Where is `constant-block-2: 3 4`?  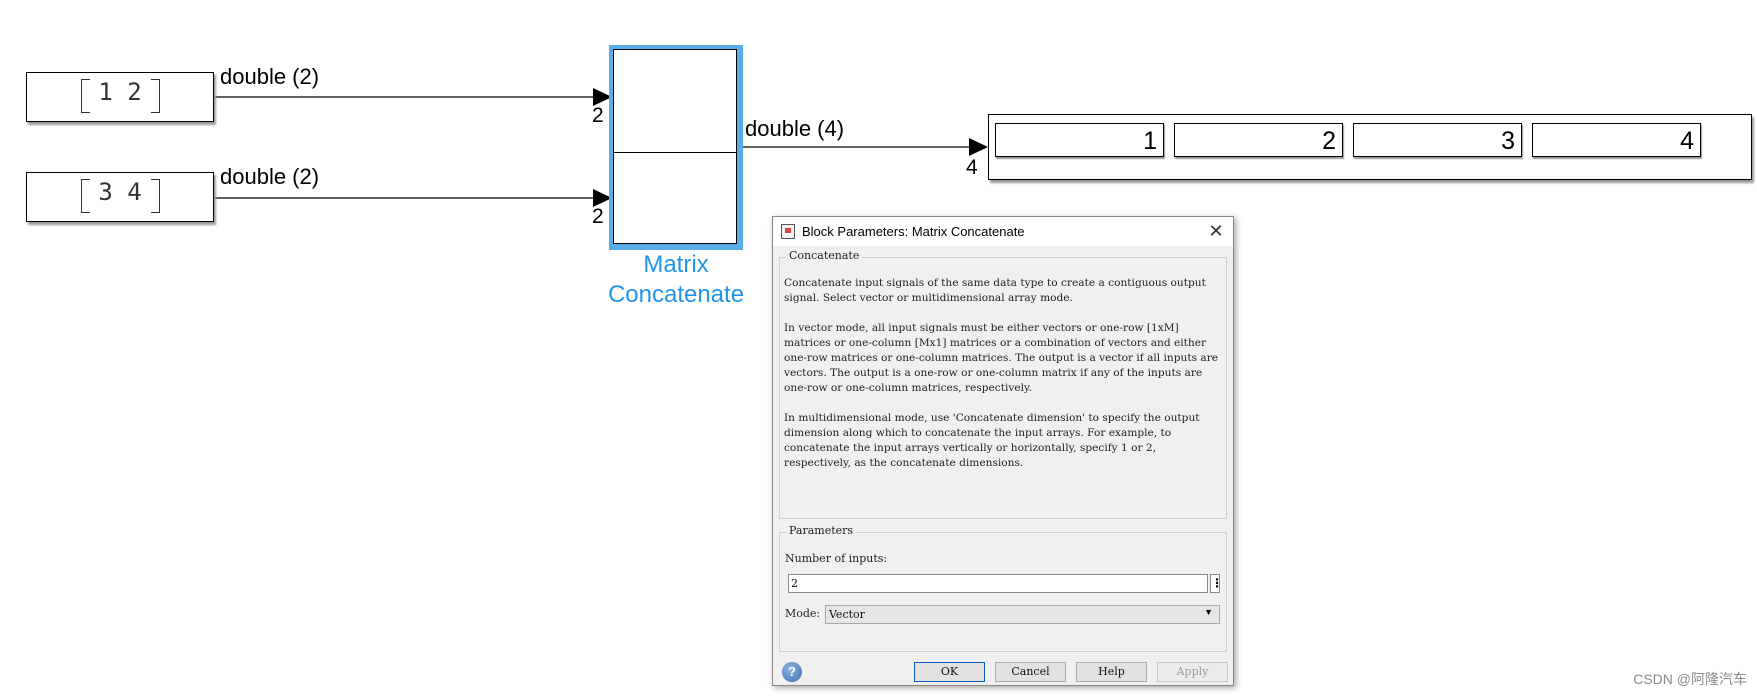
constant-block-2: 3 4 is located at coordinates (120, 197).